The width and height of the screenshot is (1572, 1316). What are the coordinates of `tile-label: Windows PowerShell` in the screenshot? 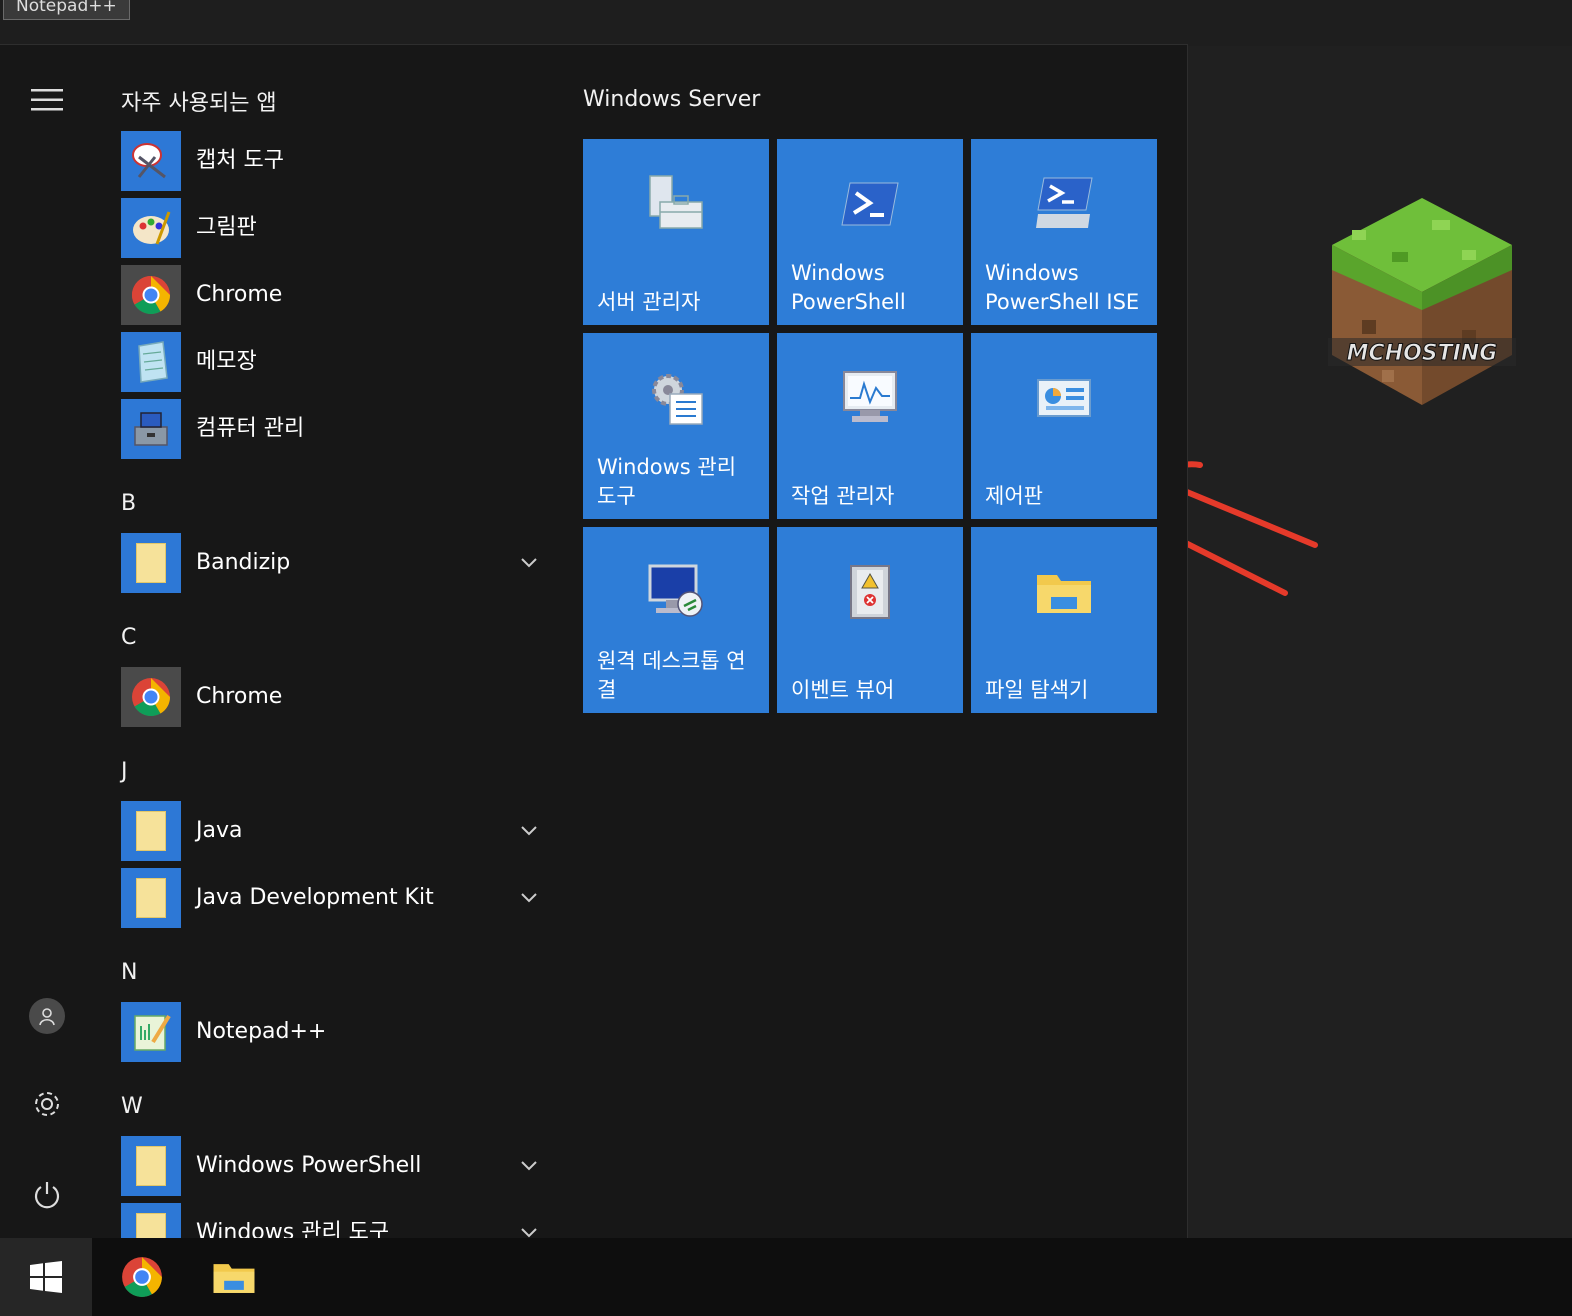 It's located at (848, 287).